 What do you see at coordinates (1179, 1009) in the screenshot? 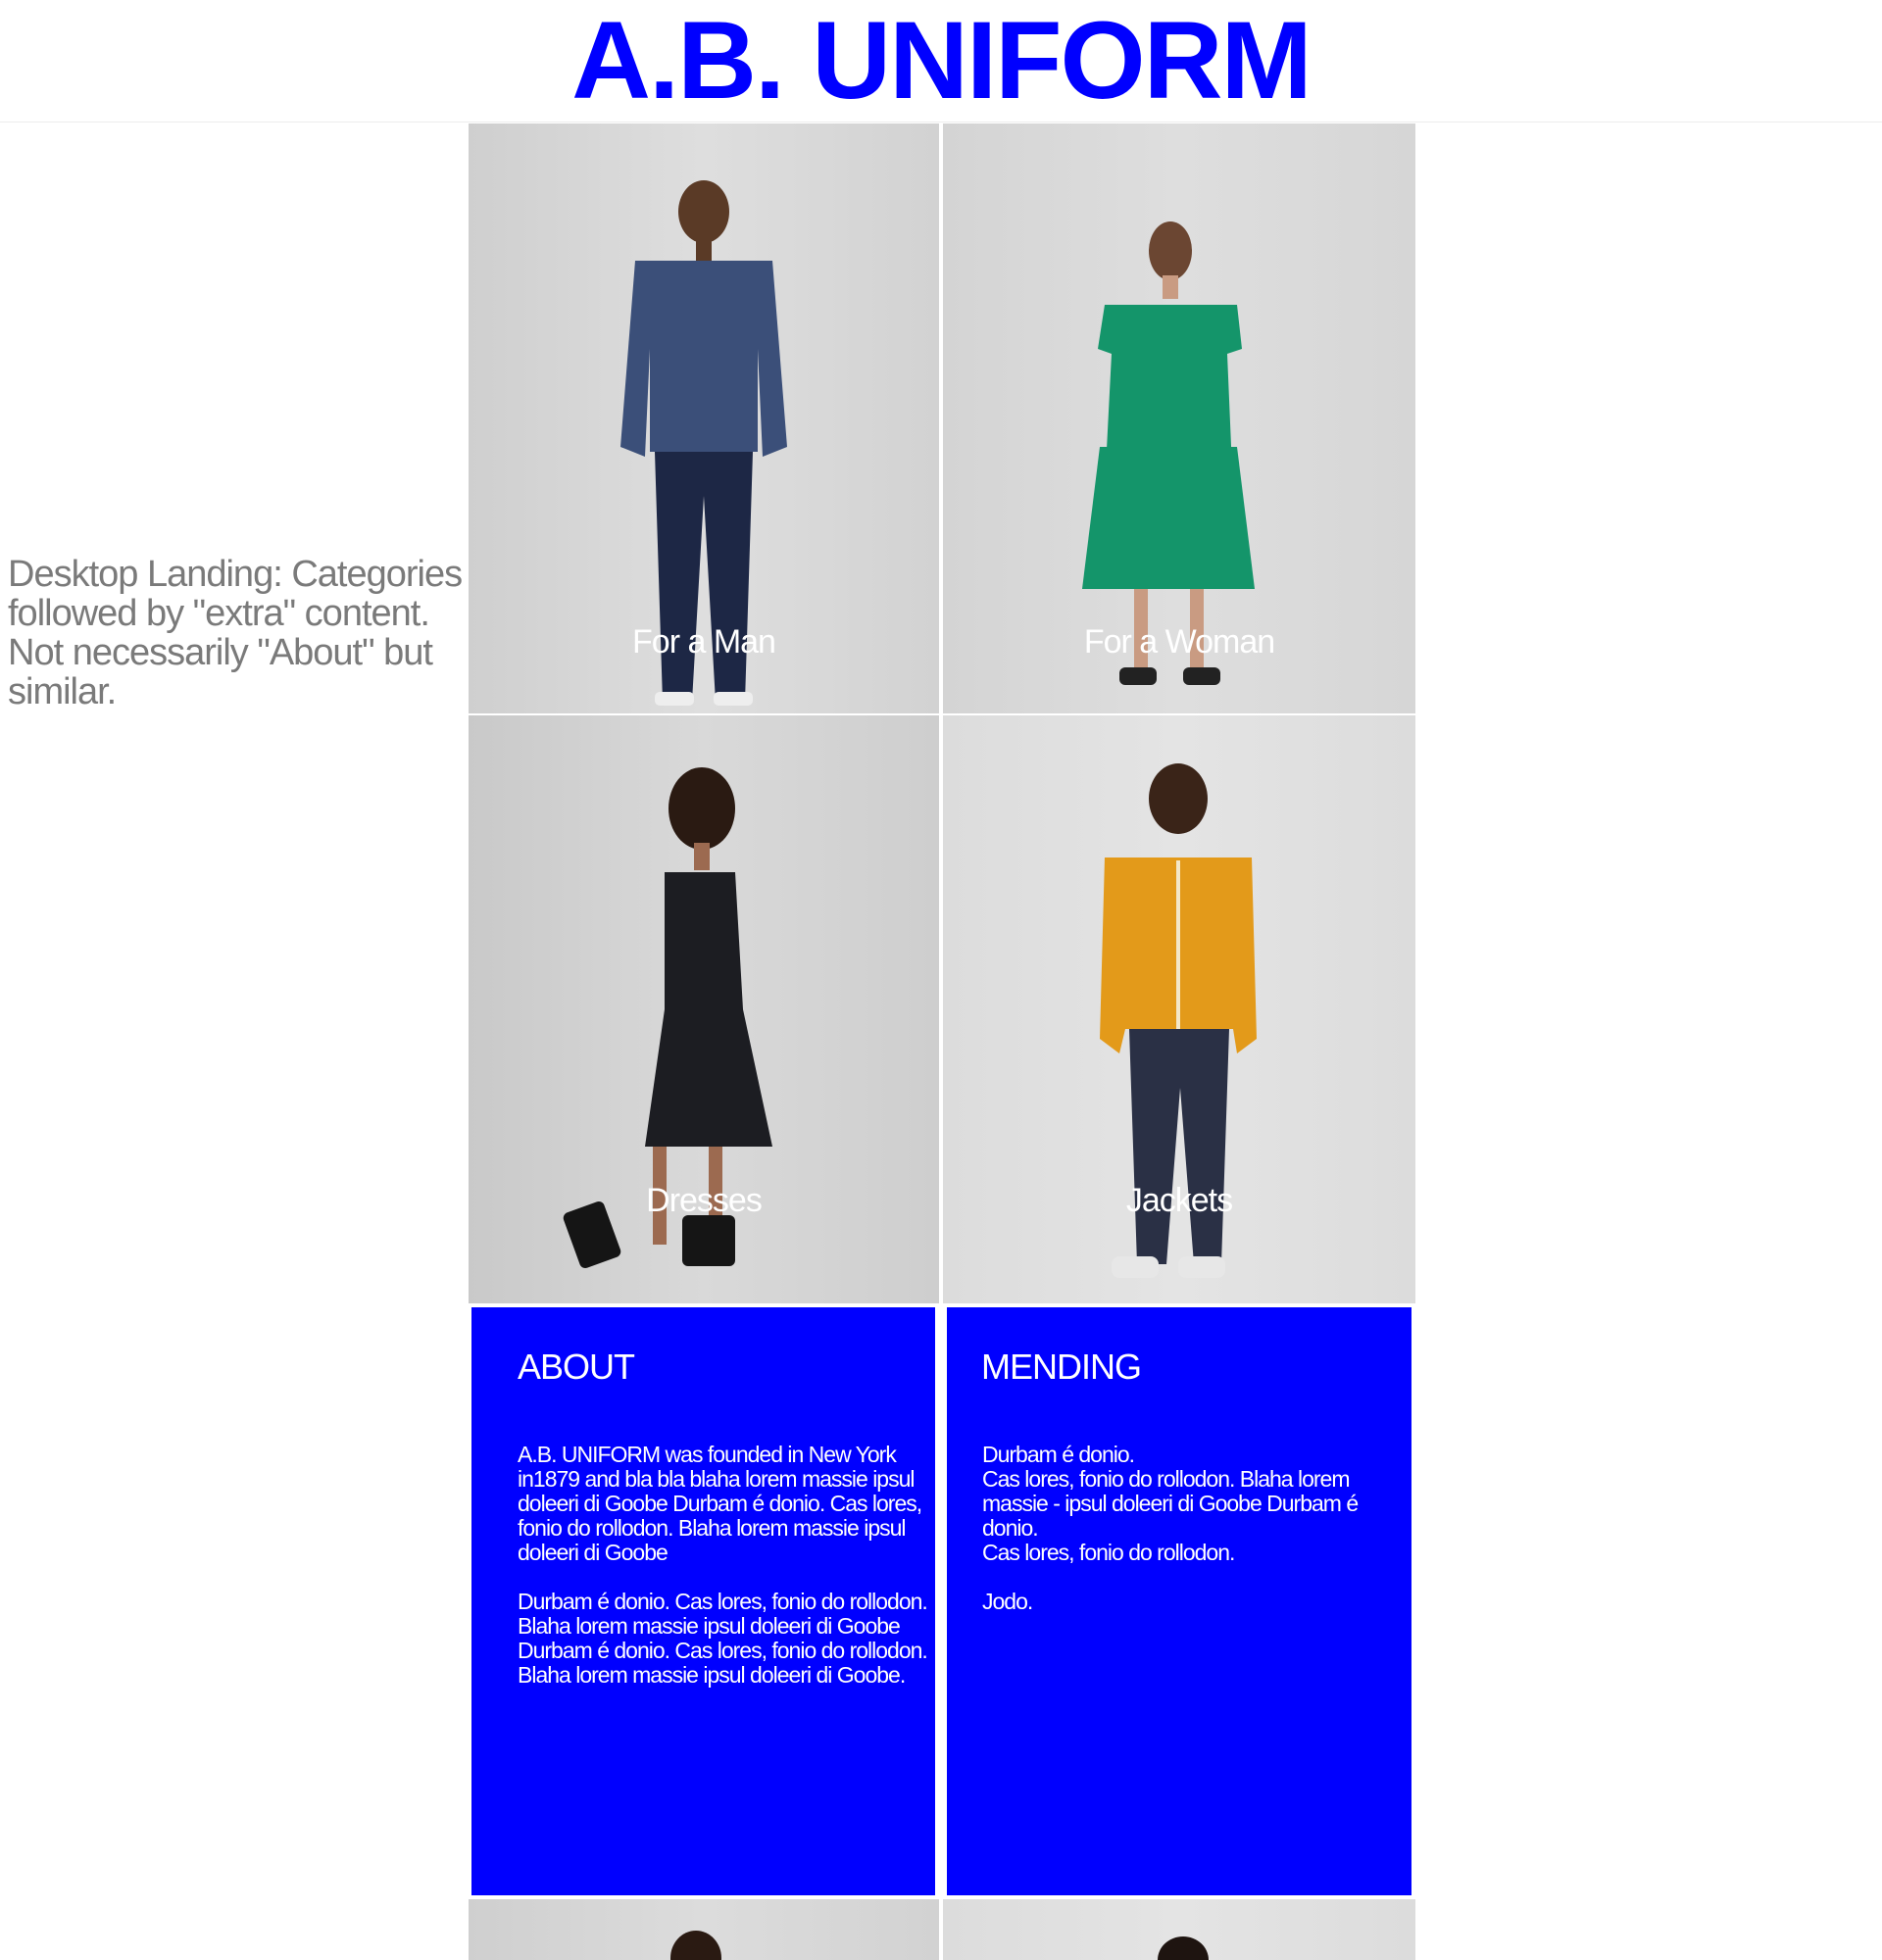
I see `category-tile-jackets: Jackets` at bounding box center [1179, 1009].